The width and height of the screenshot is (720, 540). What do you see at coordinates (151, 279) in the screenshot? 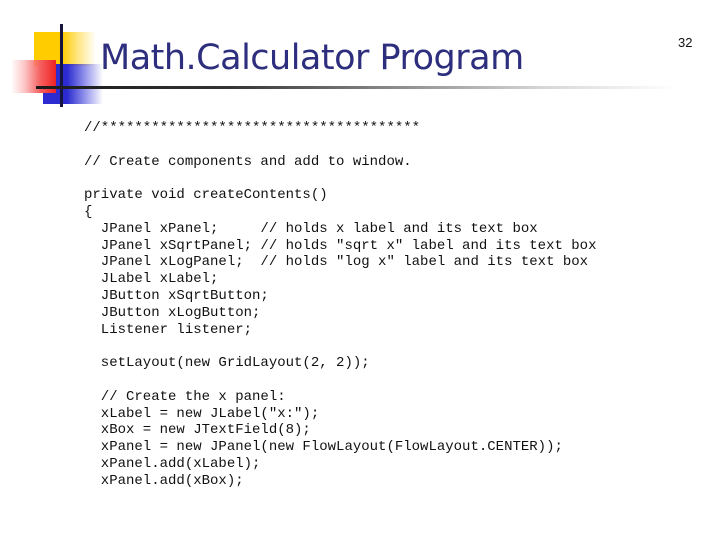
I see `code-line: JLabel xLabel;` at bounding box center [151, 279].